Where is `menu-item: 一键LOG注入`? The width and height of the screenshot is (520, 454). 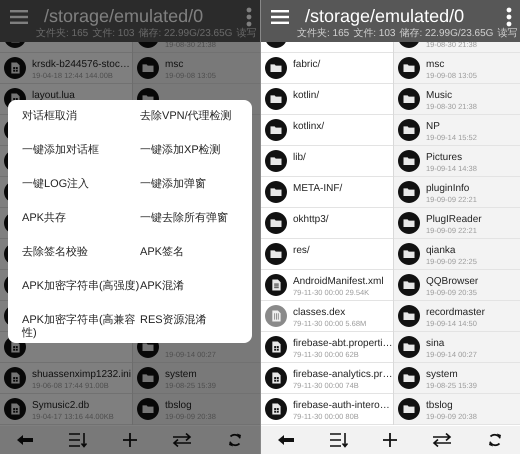 menu-item: 一键LOG注入 is located at coordinates (81, 184).